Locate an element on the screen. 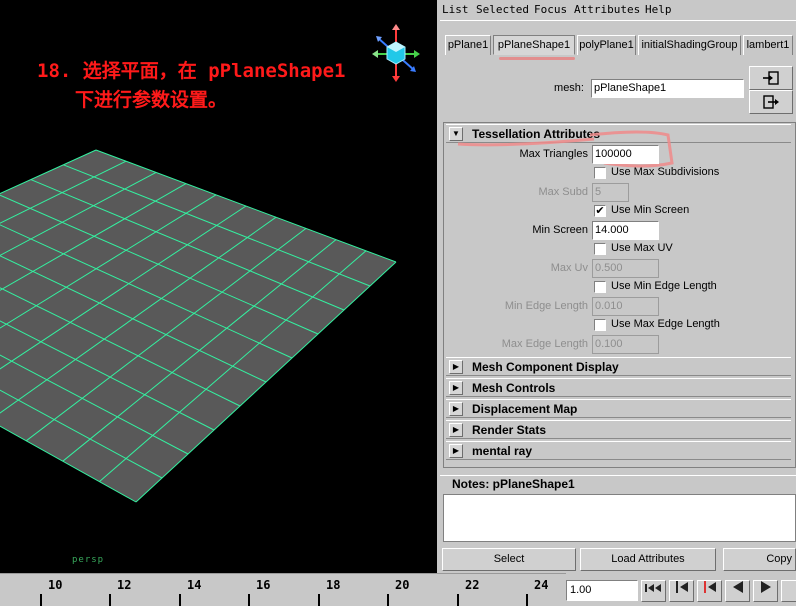 Image resolution: width=796 pixels, height=606 pixels. min-screen-field: 14.000 is located at coordinates (625, 230).